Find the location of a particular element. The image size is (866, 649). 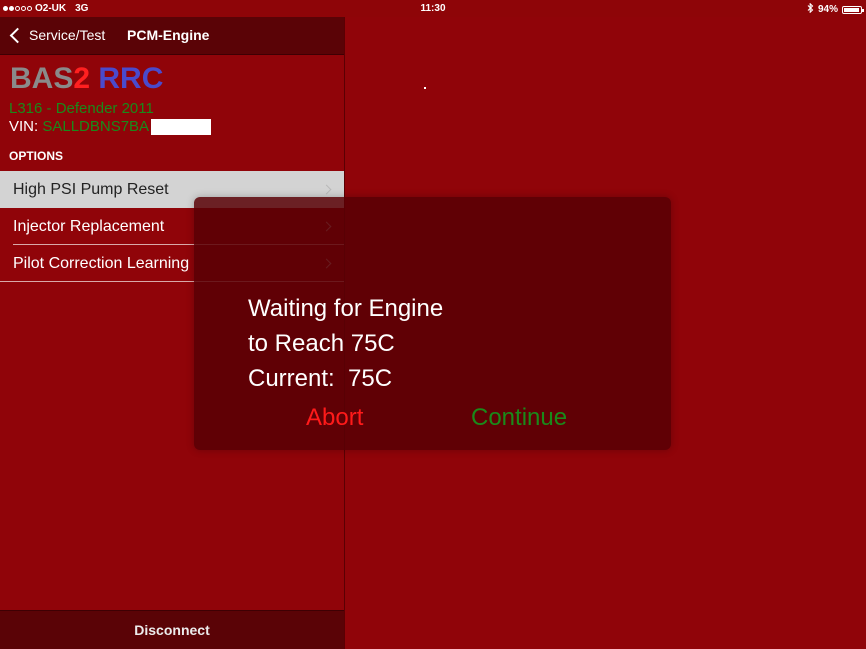

back-button: Service/Test is located at coordinates (57, 35).